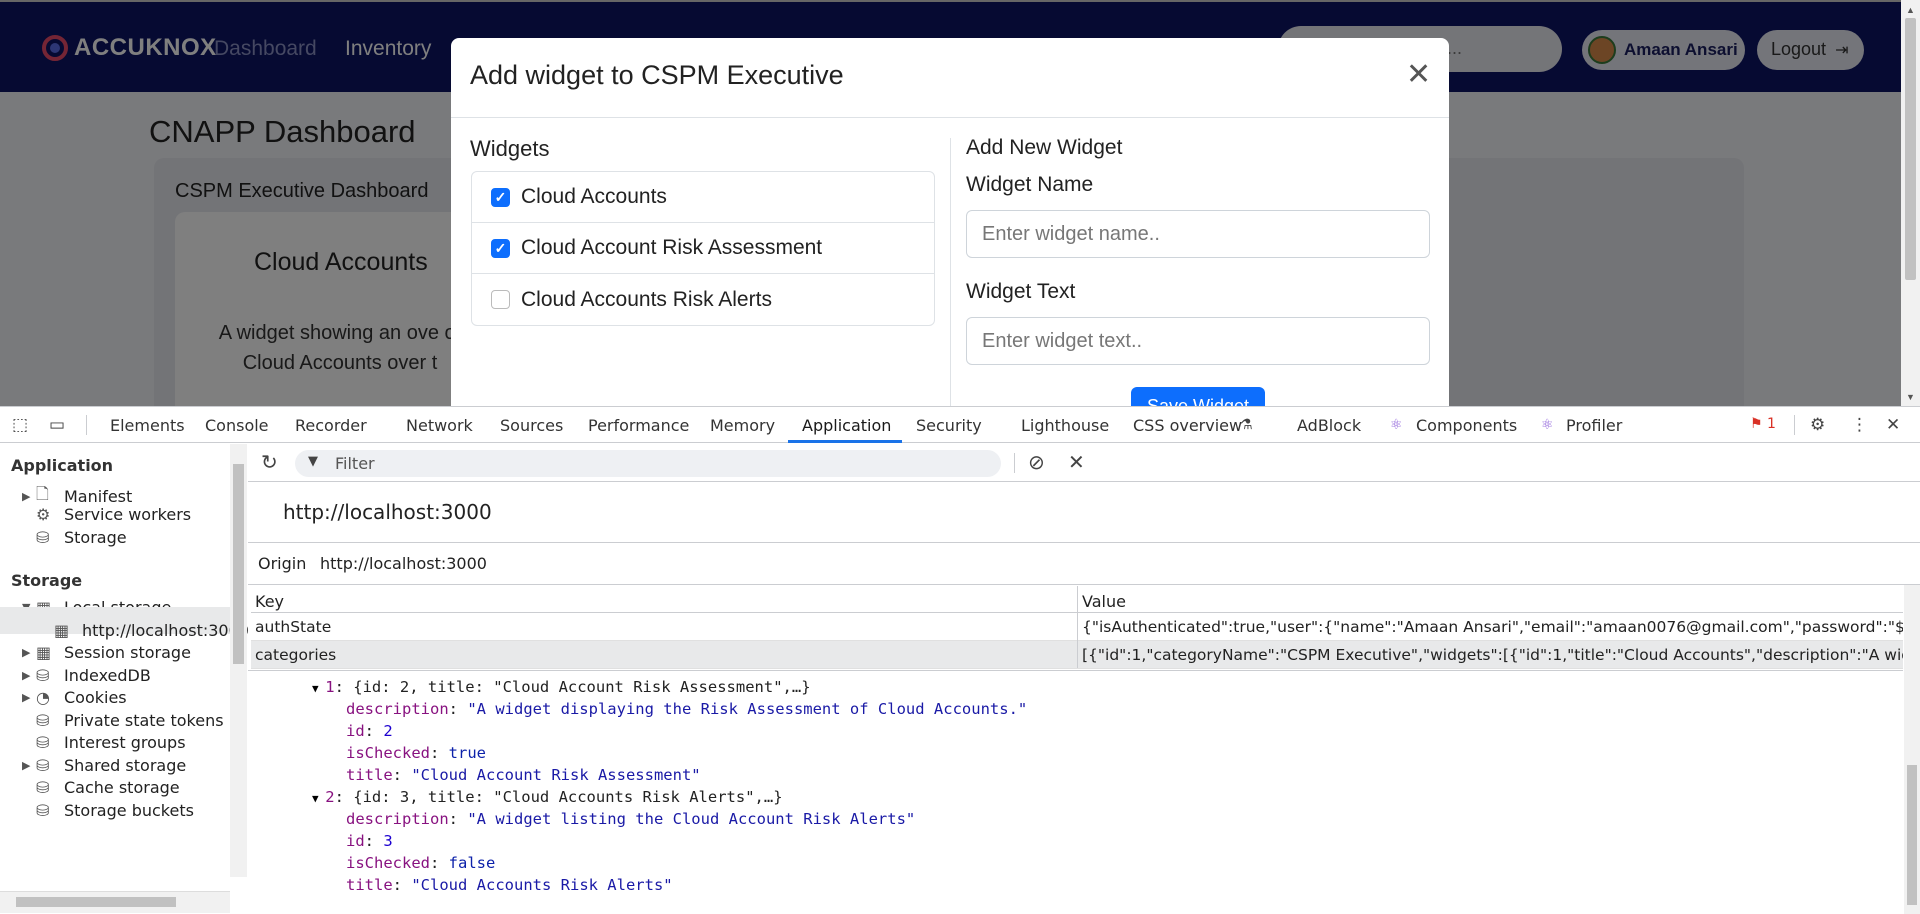 The image size is (1920, 914). What do you see at coordinates (1756, 424) in the screenshot?
I see `issue-flag-icon: ⚑` at bounding box center [1756, 424].